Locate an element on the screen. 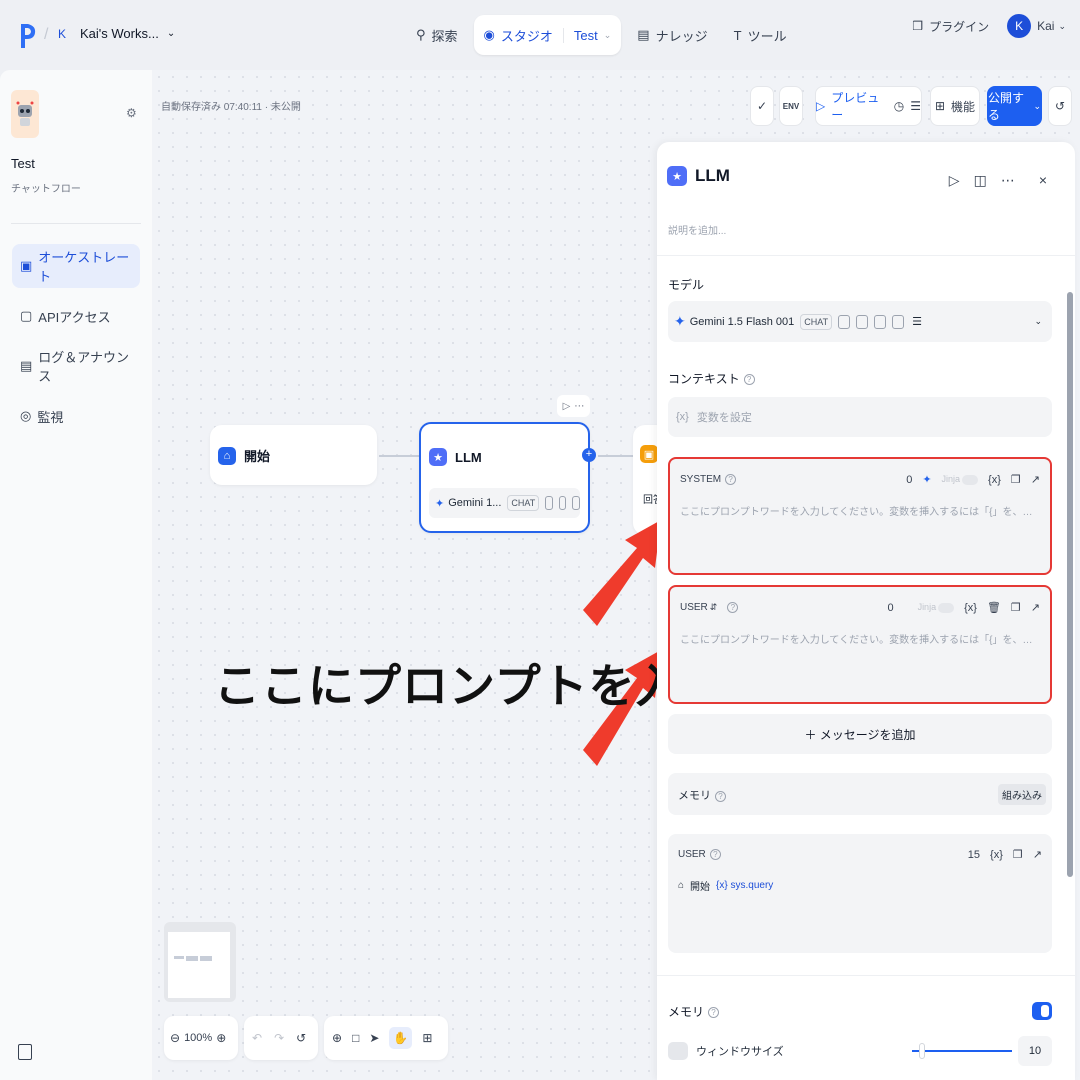 The width and height of the screenshot is (1080, 1080). checklist-icon: ✓ is located at coordinates (762, 106).